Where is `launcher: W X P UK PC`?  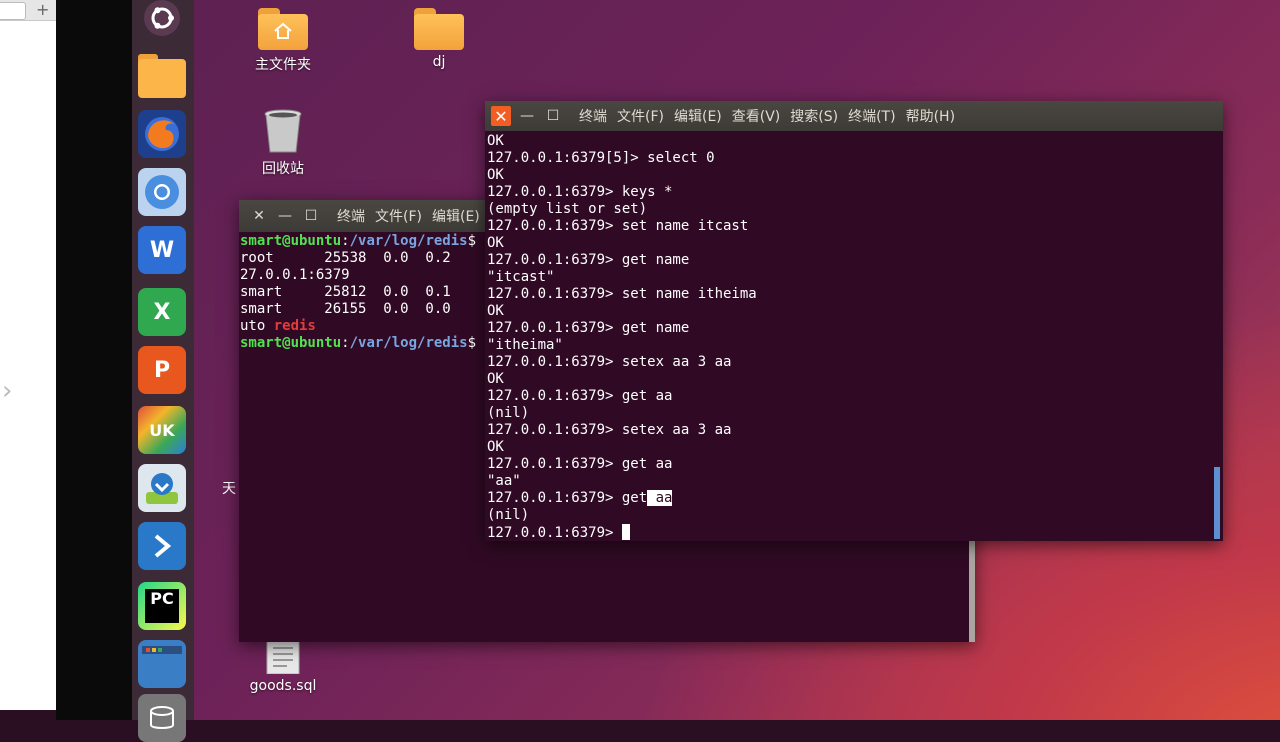 launcher: W X P UK PC is located at coordinates (163, 371).